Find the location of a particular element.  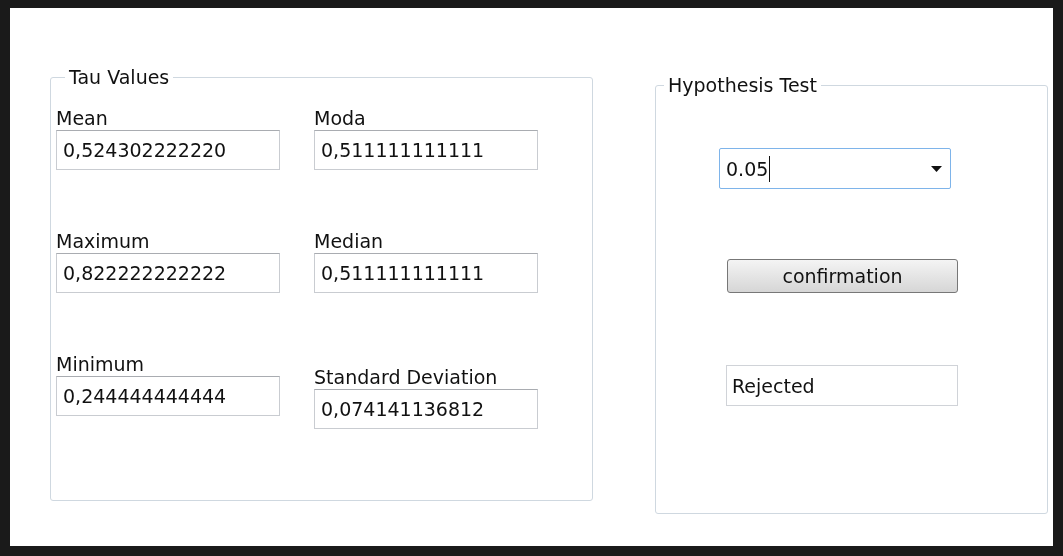

significance-combo: 0.05 is located at coordinates (835, 168).